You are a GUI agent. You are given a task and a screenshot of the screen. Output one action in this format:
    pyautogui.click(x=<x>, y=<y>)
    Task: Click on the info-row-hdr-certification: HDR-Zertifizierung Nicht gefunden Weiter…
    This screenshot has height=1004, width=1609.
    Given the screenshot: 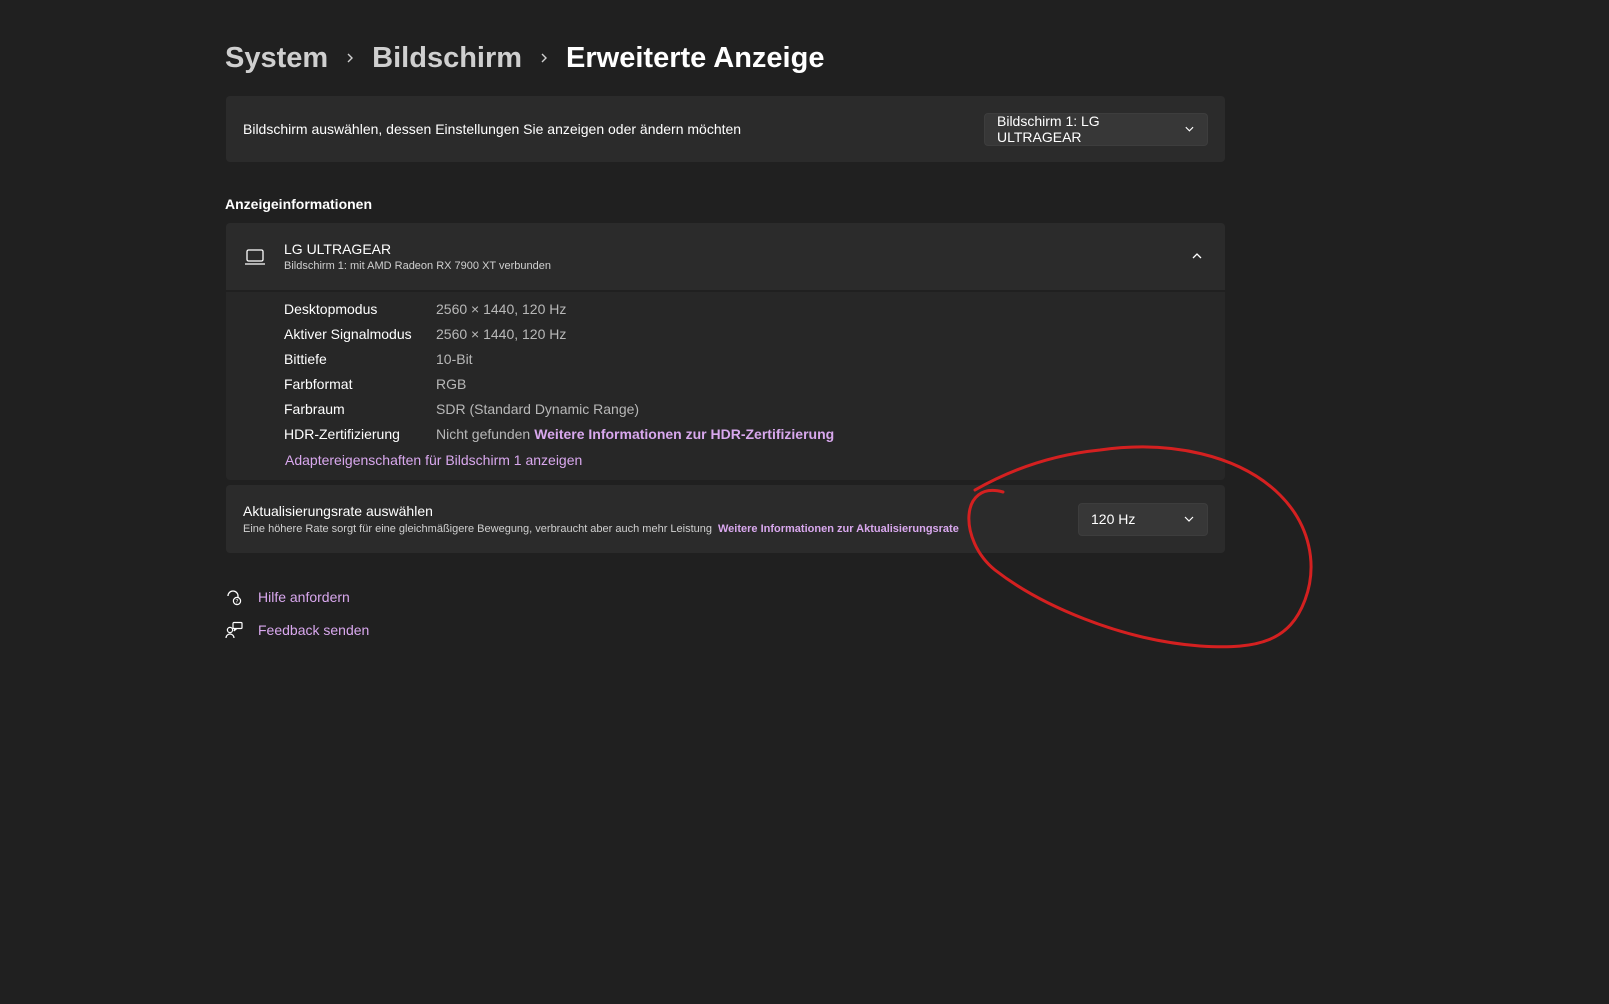 What is the action you would take?
    pyautogui.click(x=559, y=434)
    